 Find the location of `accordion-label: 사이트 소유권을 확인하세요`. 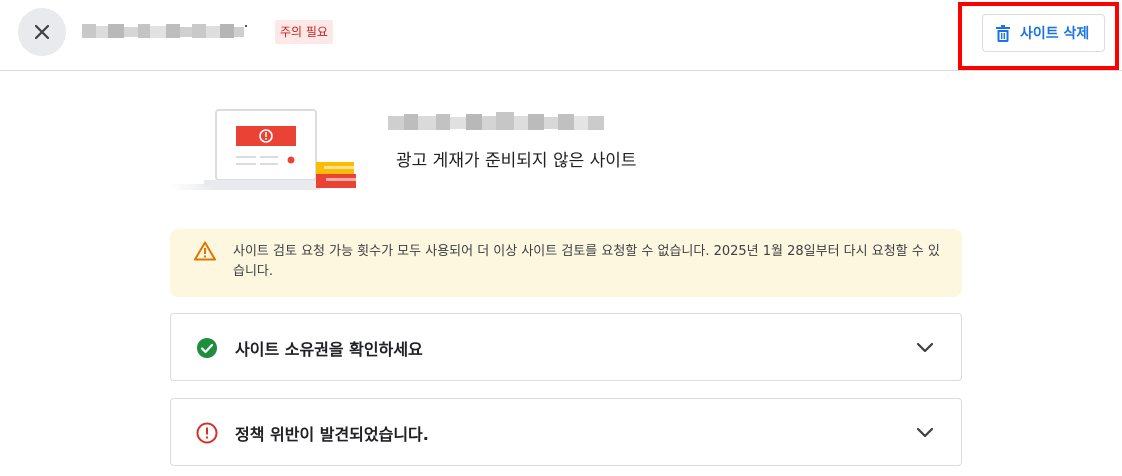

accordion-label: 사이트 소유권을 확인하세요 is located at coordinates (329, 349).